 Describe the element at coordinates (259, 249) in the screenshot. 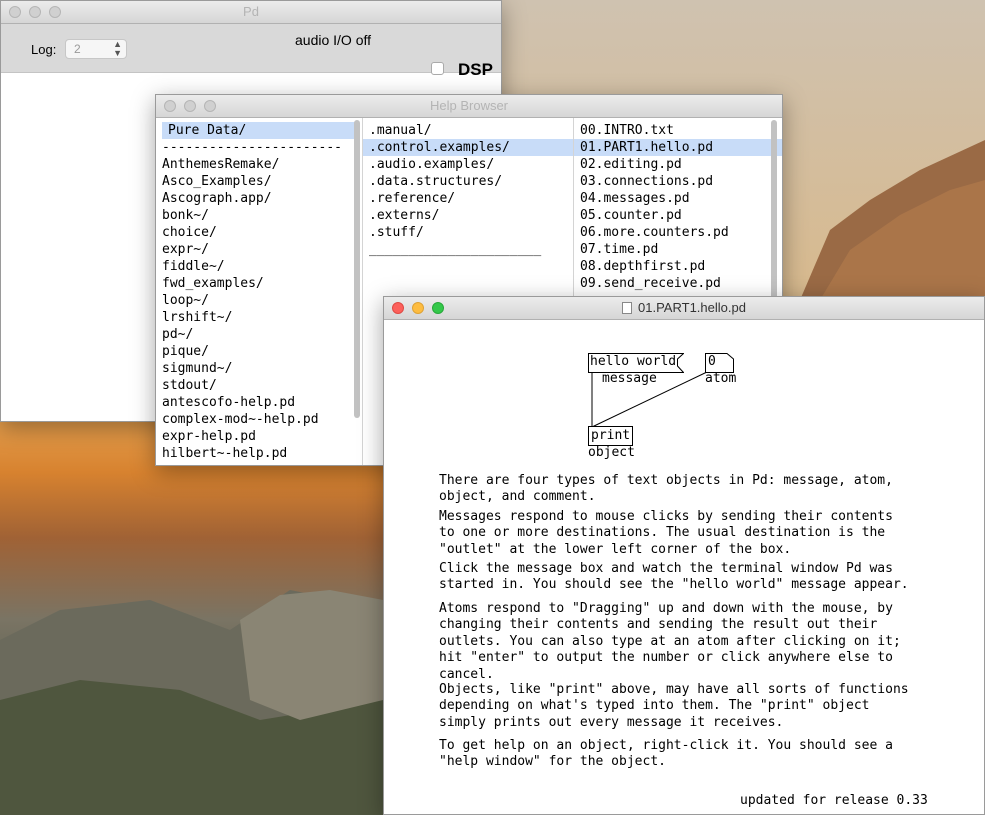

I see `browser-list-item: expr~/` at that location.